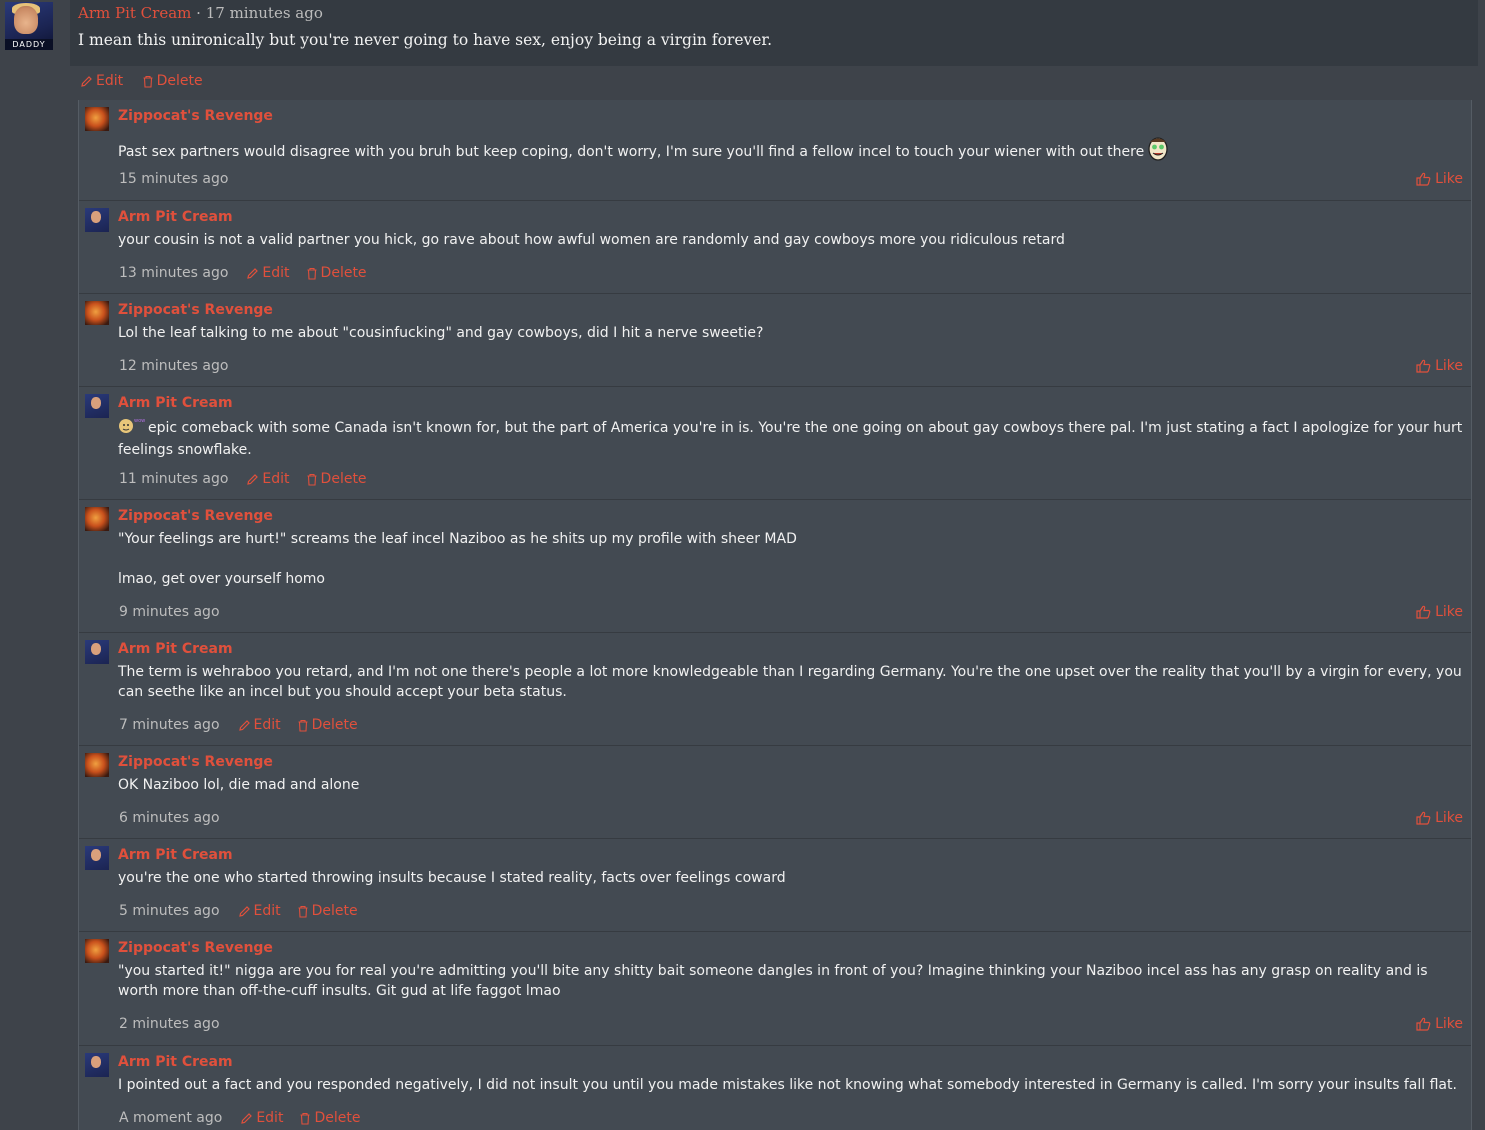 Image resolution: width=1485 pixels, height=1130 pixels. I want to click on reply-text: OK Naziboo lol, die mad and alone, so click(790, 785).